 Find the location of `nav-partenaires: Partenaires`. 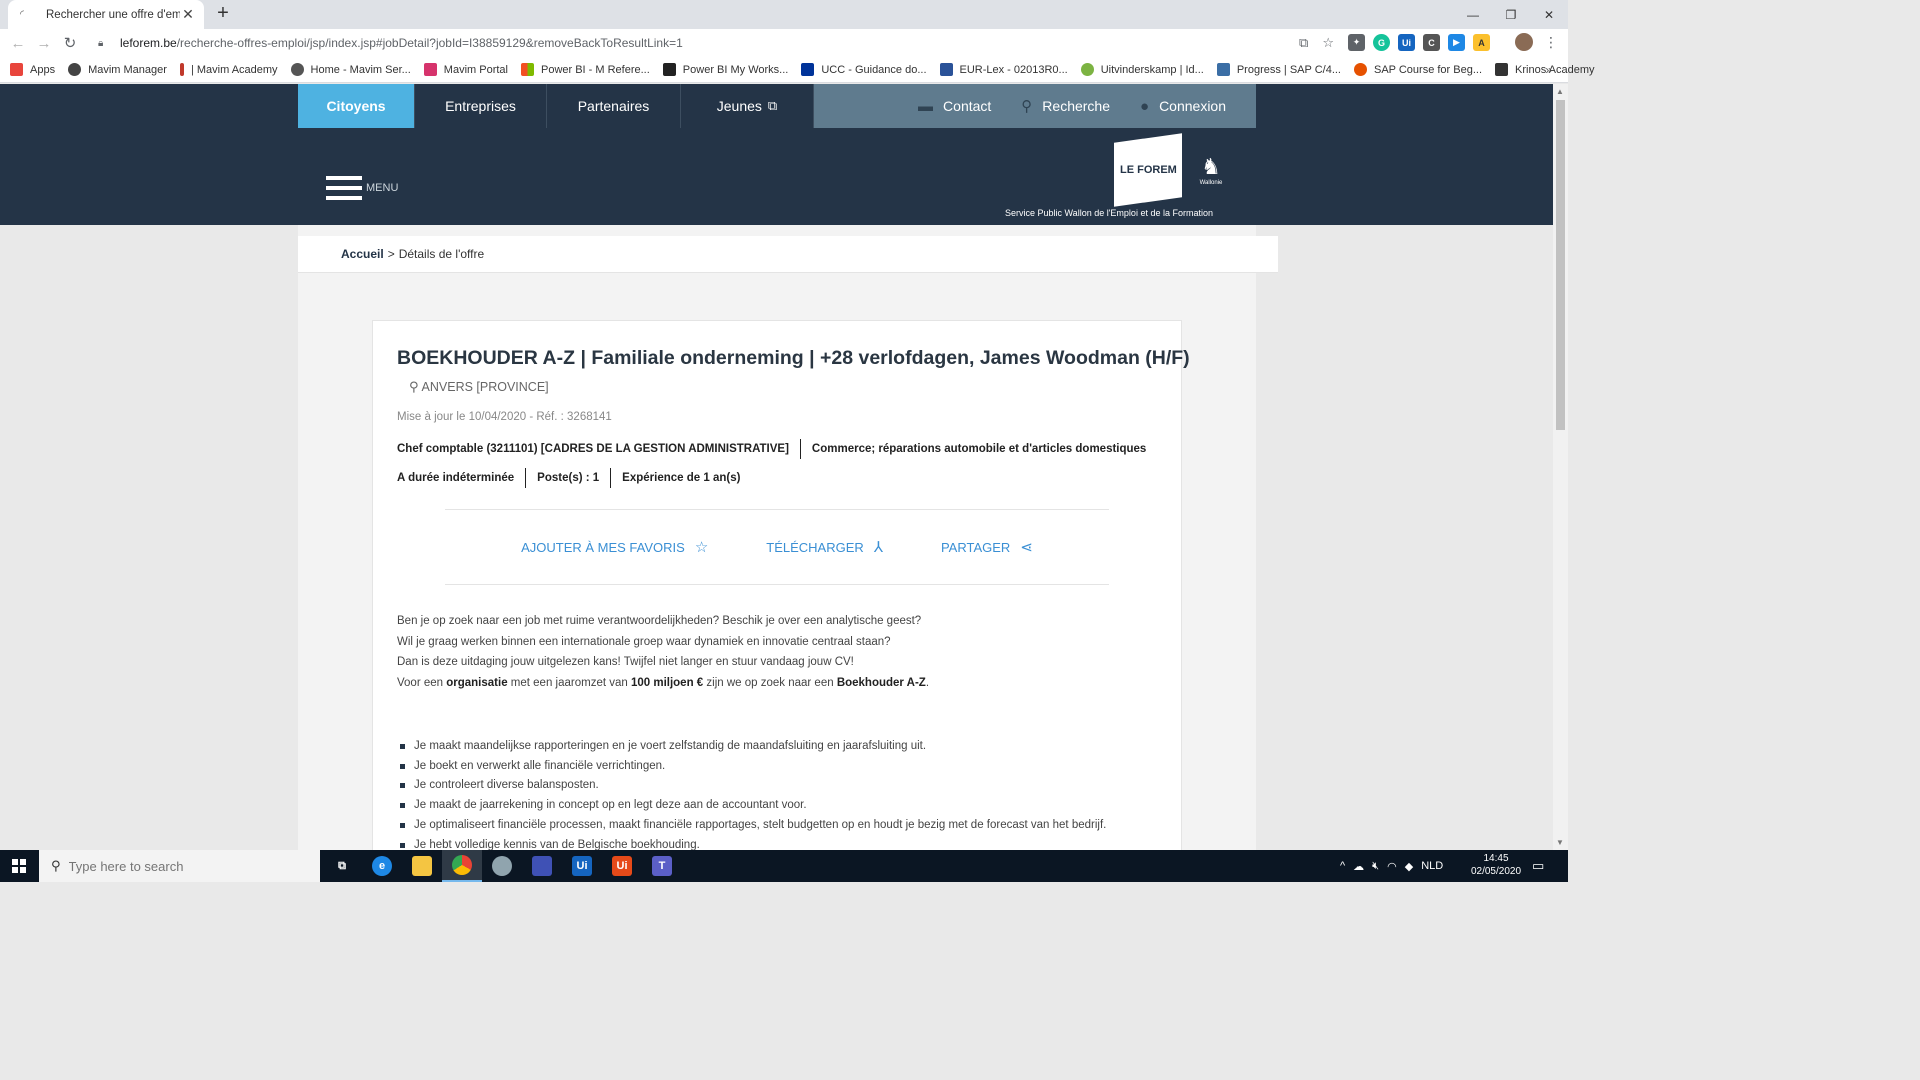

nav-partenaires: Partenaires is located at coordinates (614, 106).